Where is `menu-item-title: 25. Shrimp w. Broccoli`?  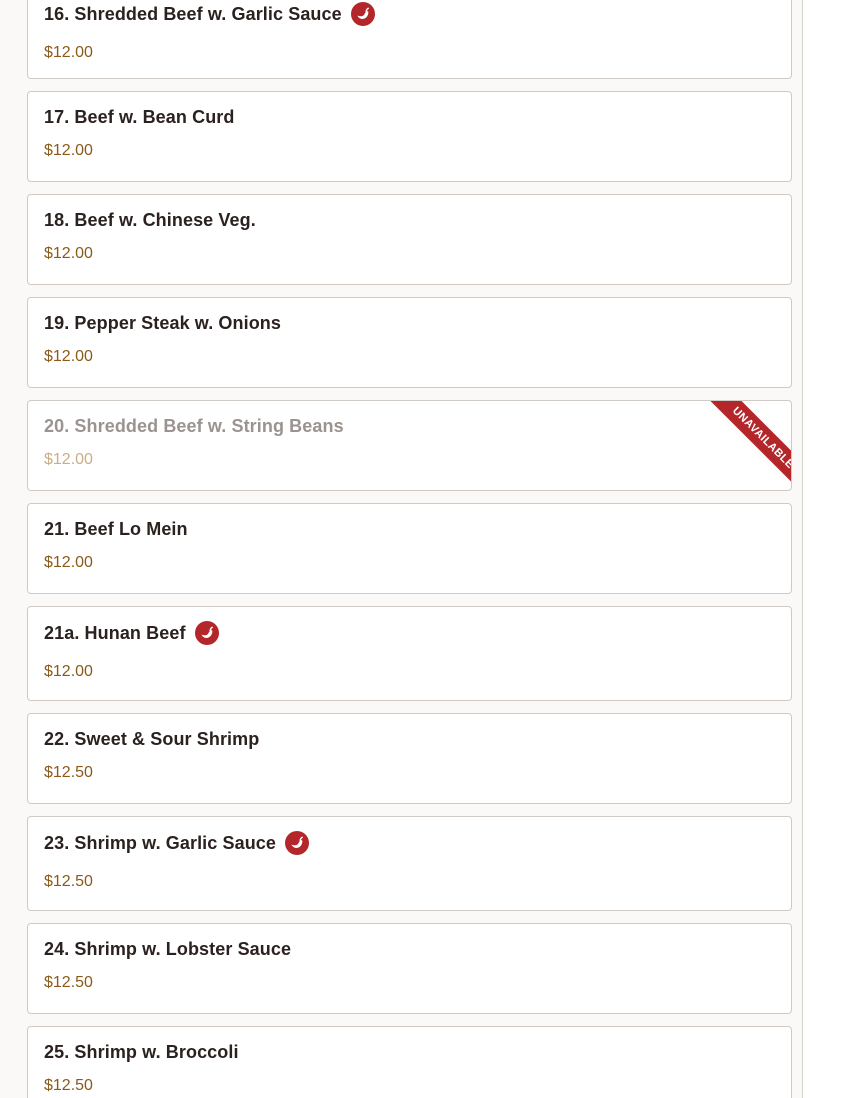
menu-item-title: 25. Shrimp w. Broccoli is located at coordinates (141, 1052).